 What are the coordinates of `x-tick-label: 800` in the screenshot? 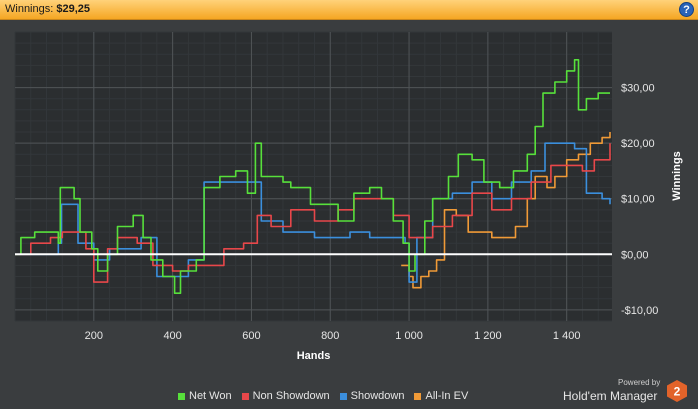 It's located at (330, 336).